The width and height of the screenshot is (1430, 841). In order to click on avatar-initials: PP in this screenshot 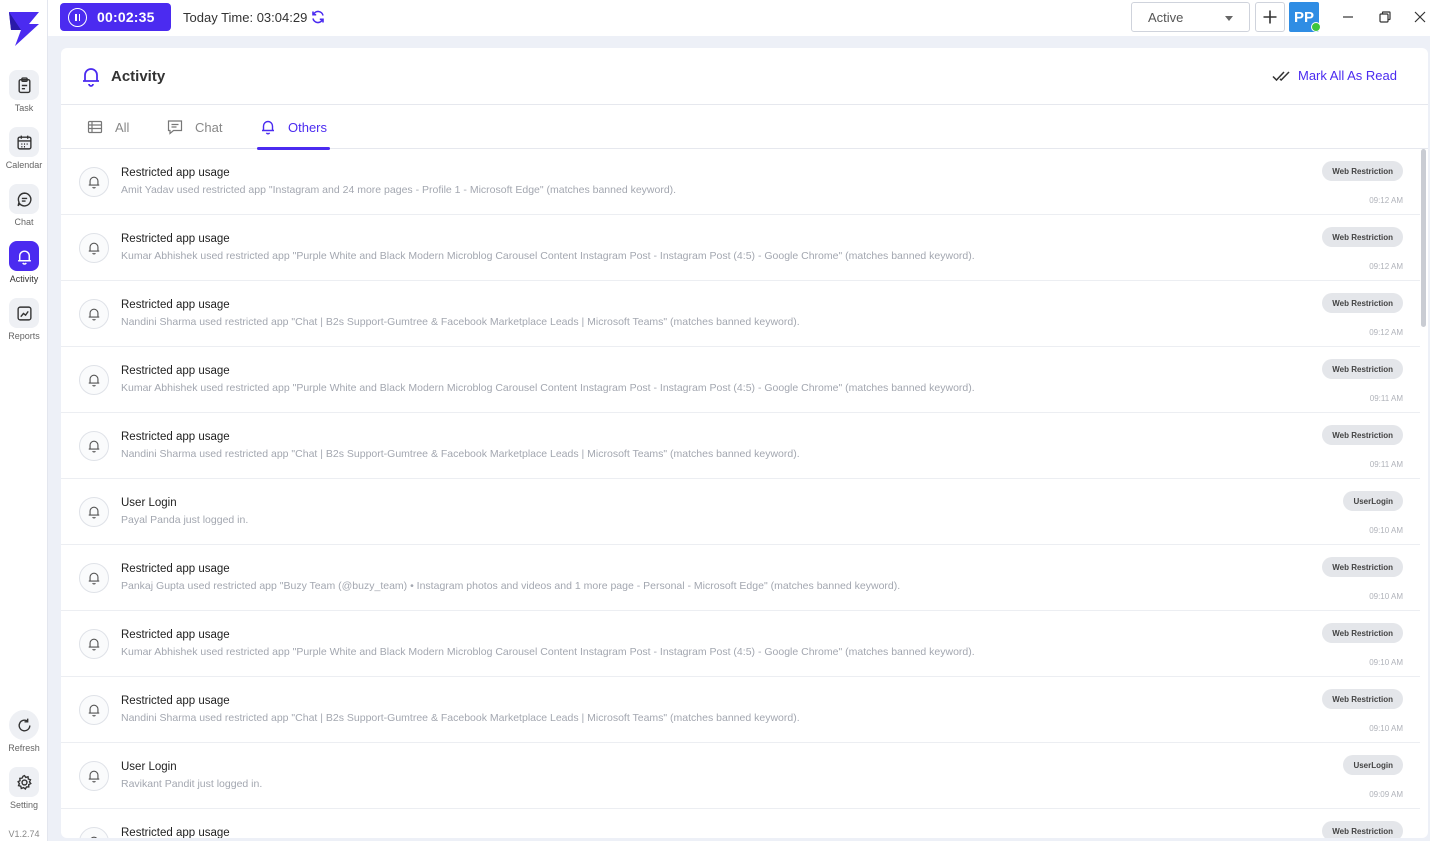, I will do `click(1303, 17)`.